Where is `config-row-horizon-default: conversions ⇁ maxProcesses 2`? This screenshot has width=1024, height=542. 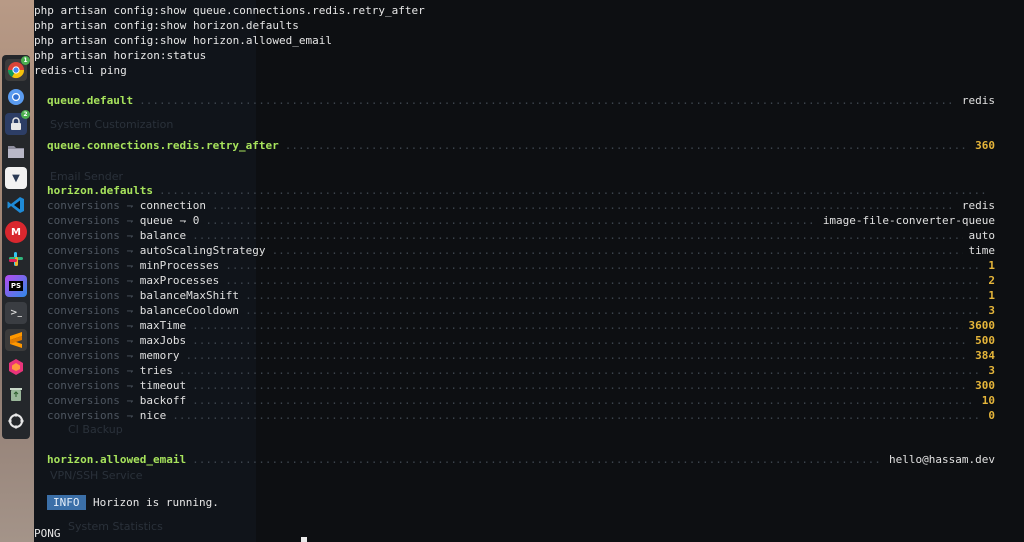
config-row-horizon-default: conversions ⇁ maxProcesses 2 is located at coordinates (521, 280).